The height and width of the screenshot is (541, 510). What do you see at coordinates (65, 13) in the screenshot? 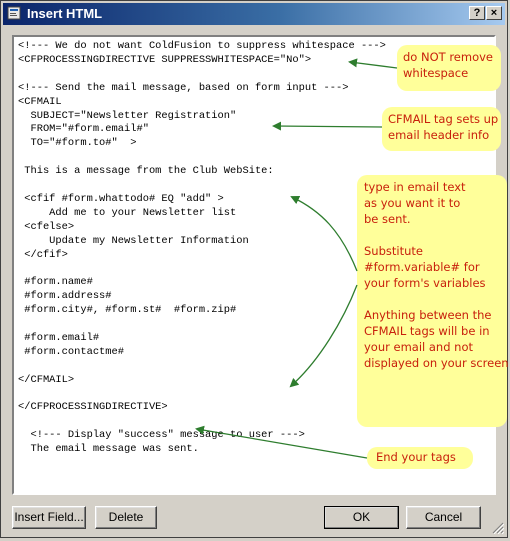
I see `window-title: Insert HTML` at bounding box center [65, 13].